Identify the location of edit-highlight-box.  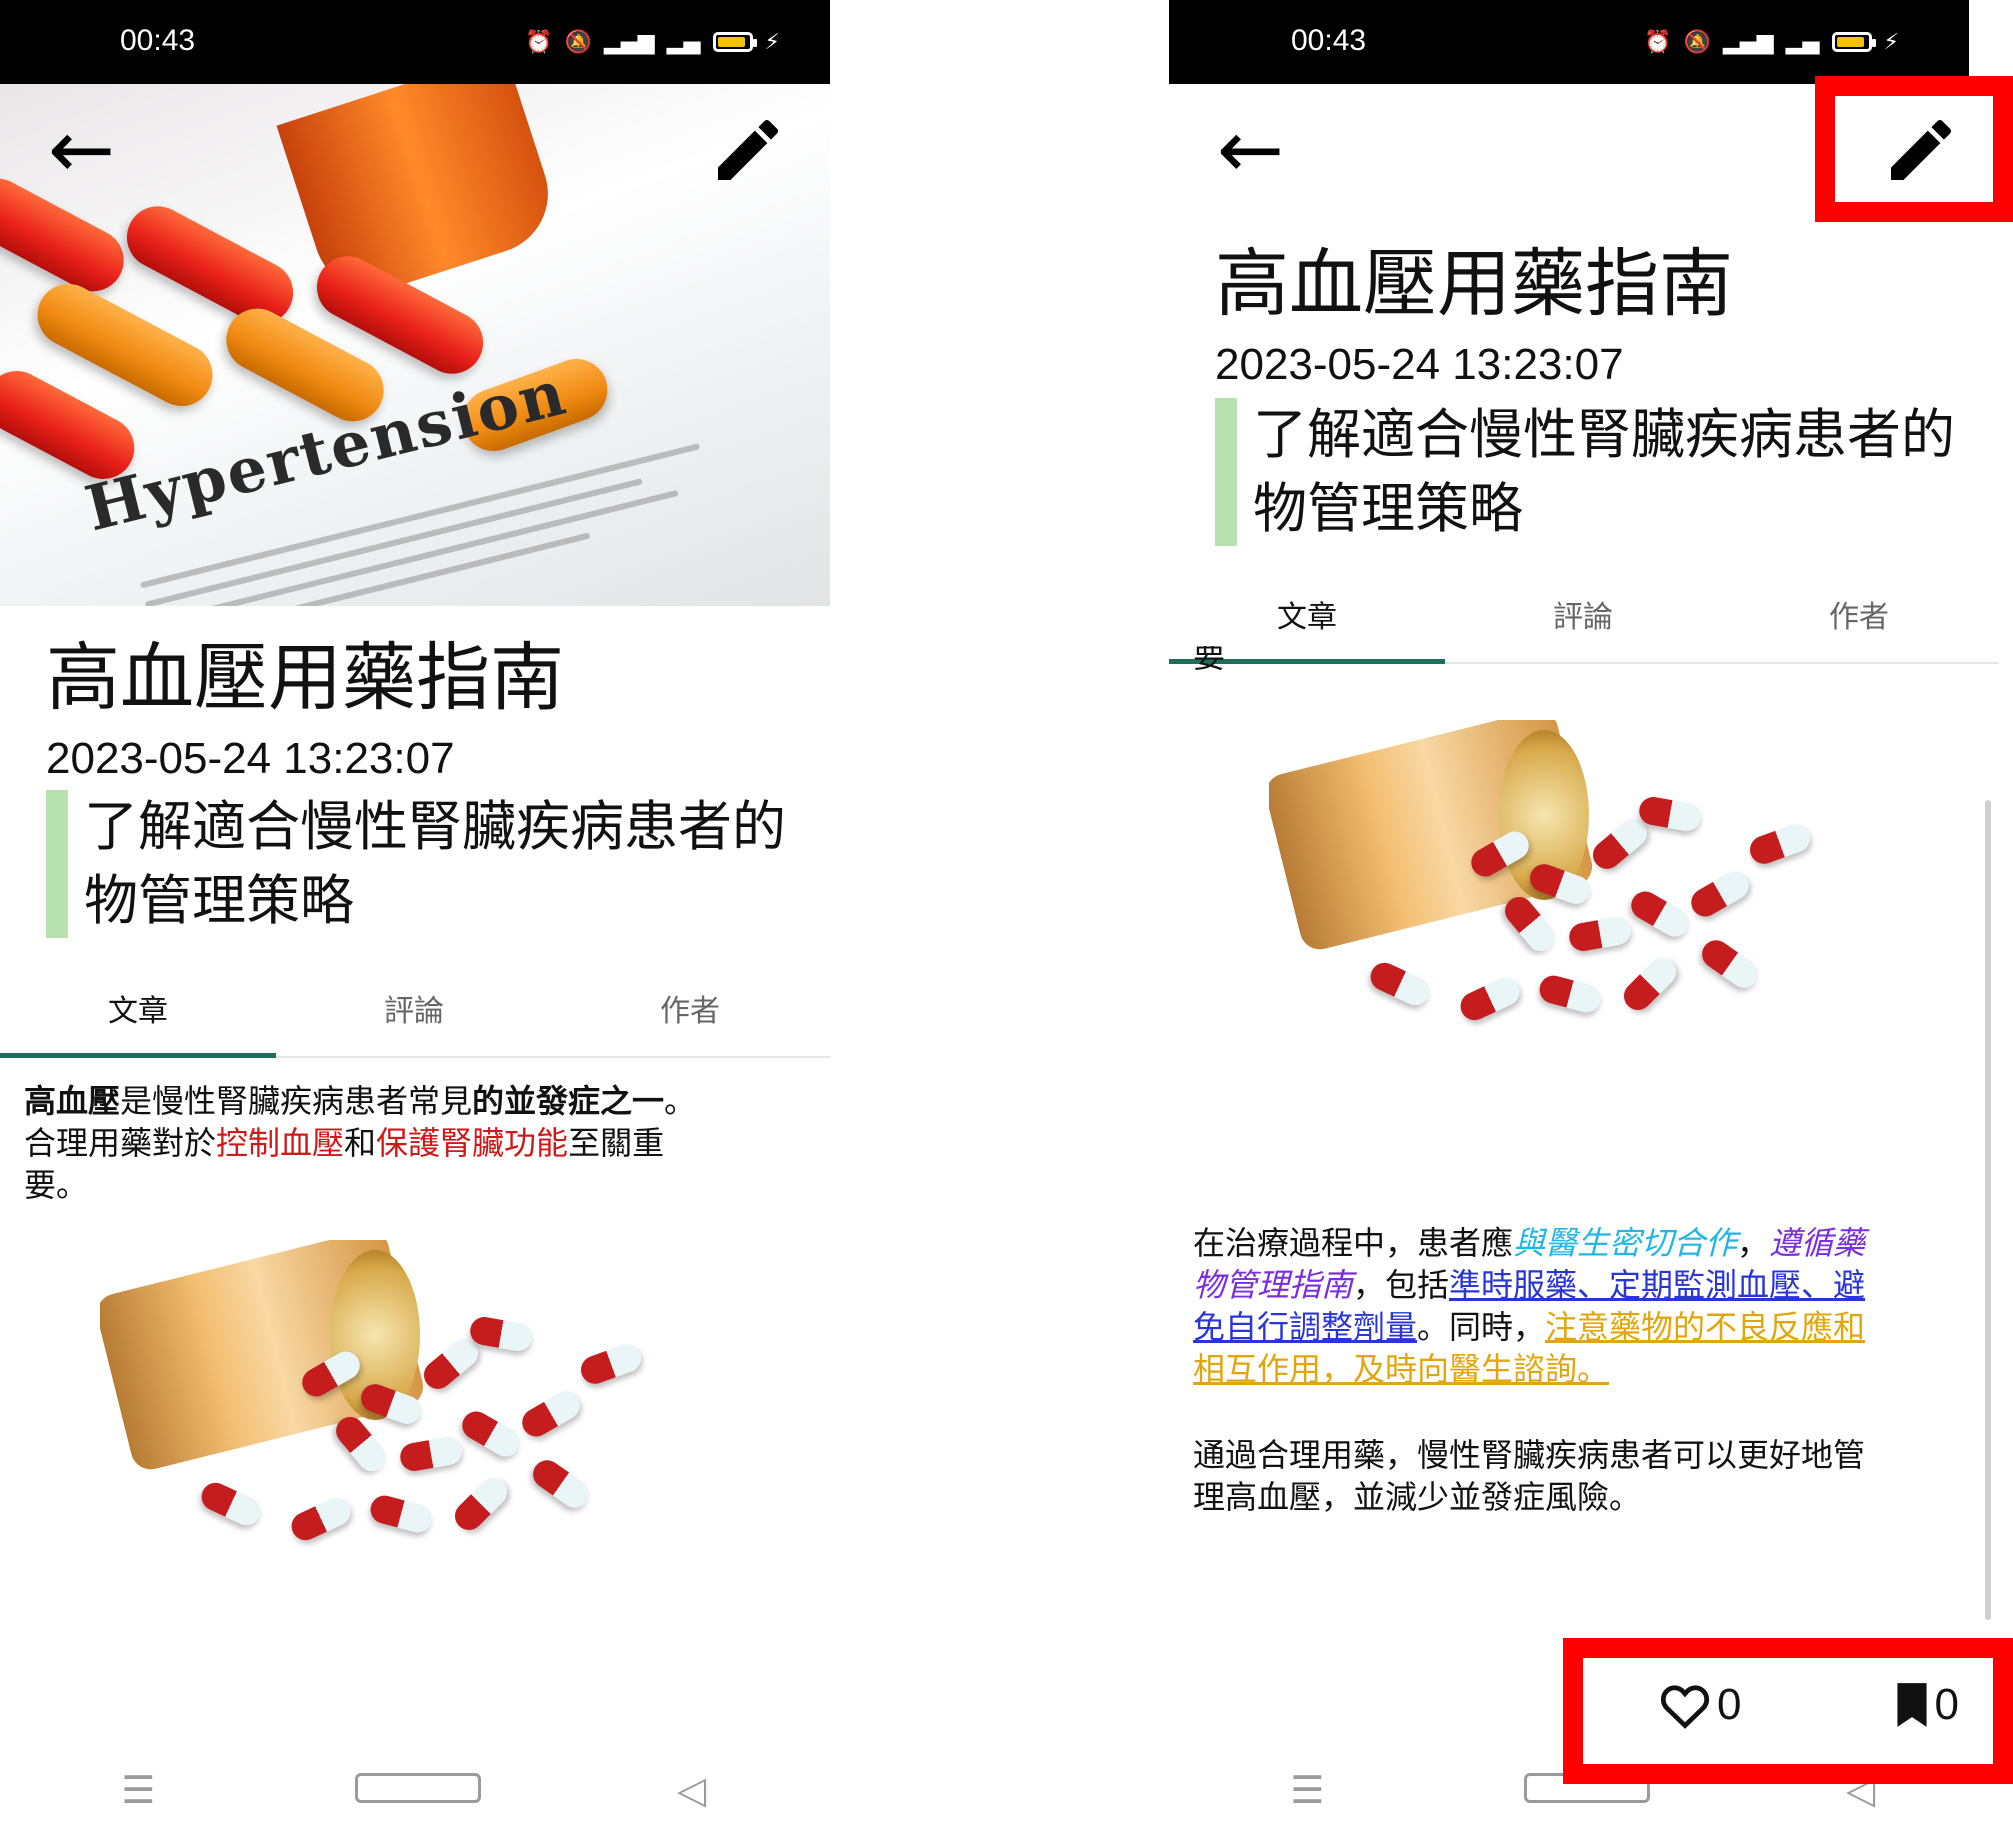
(1914, 149).